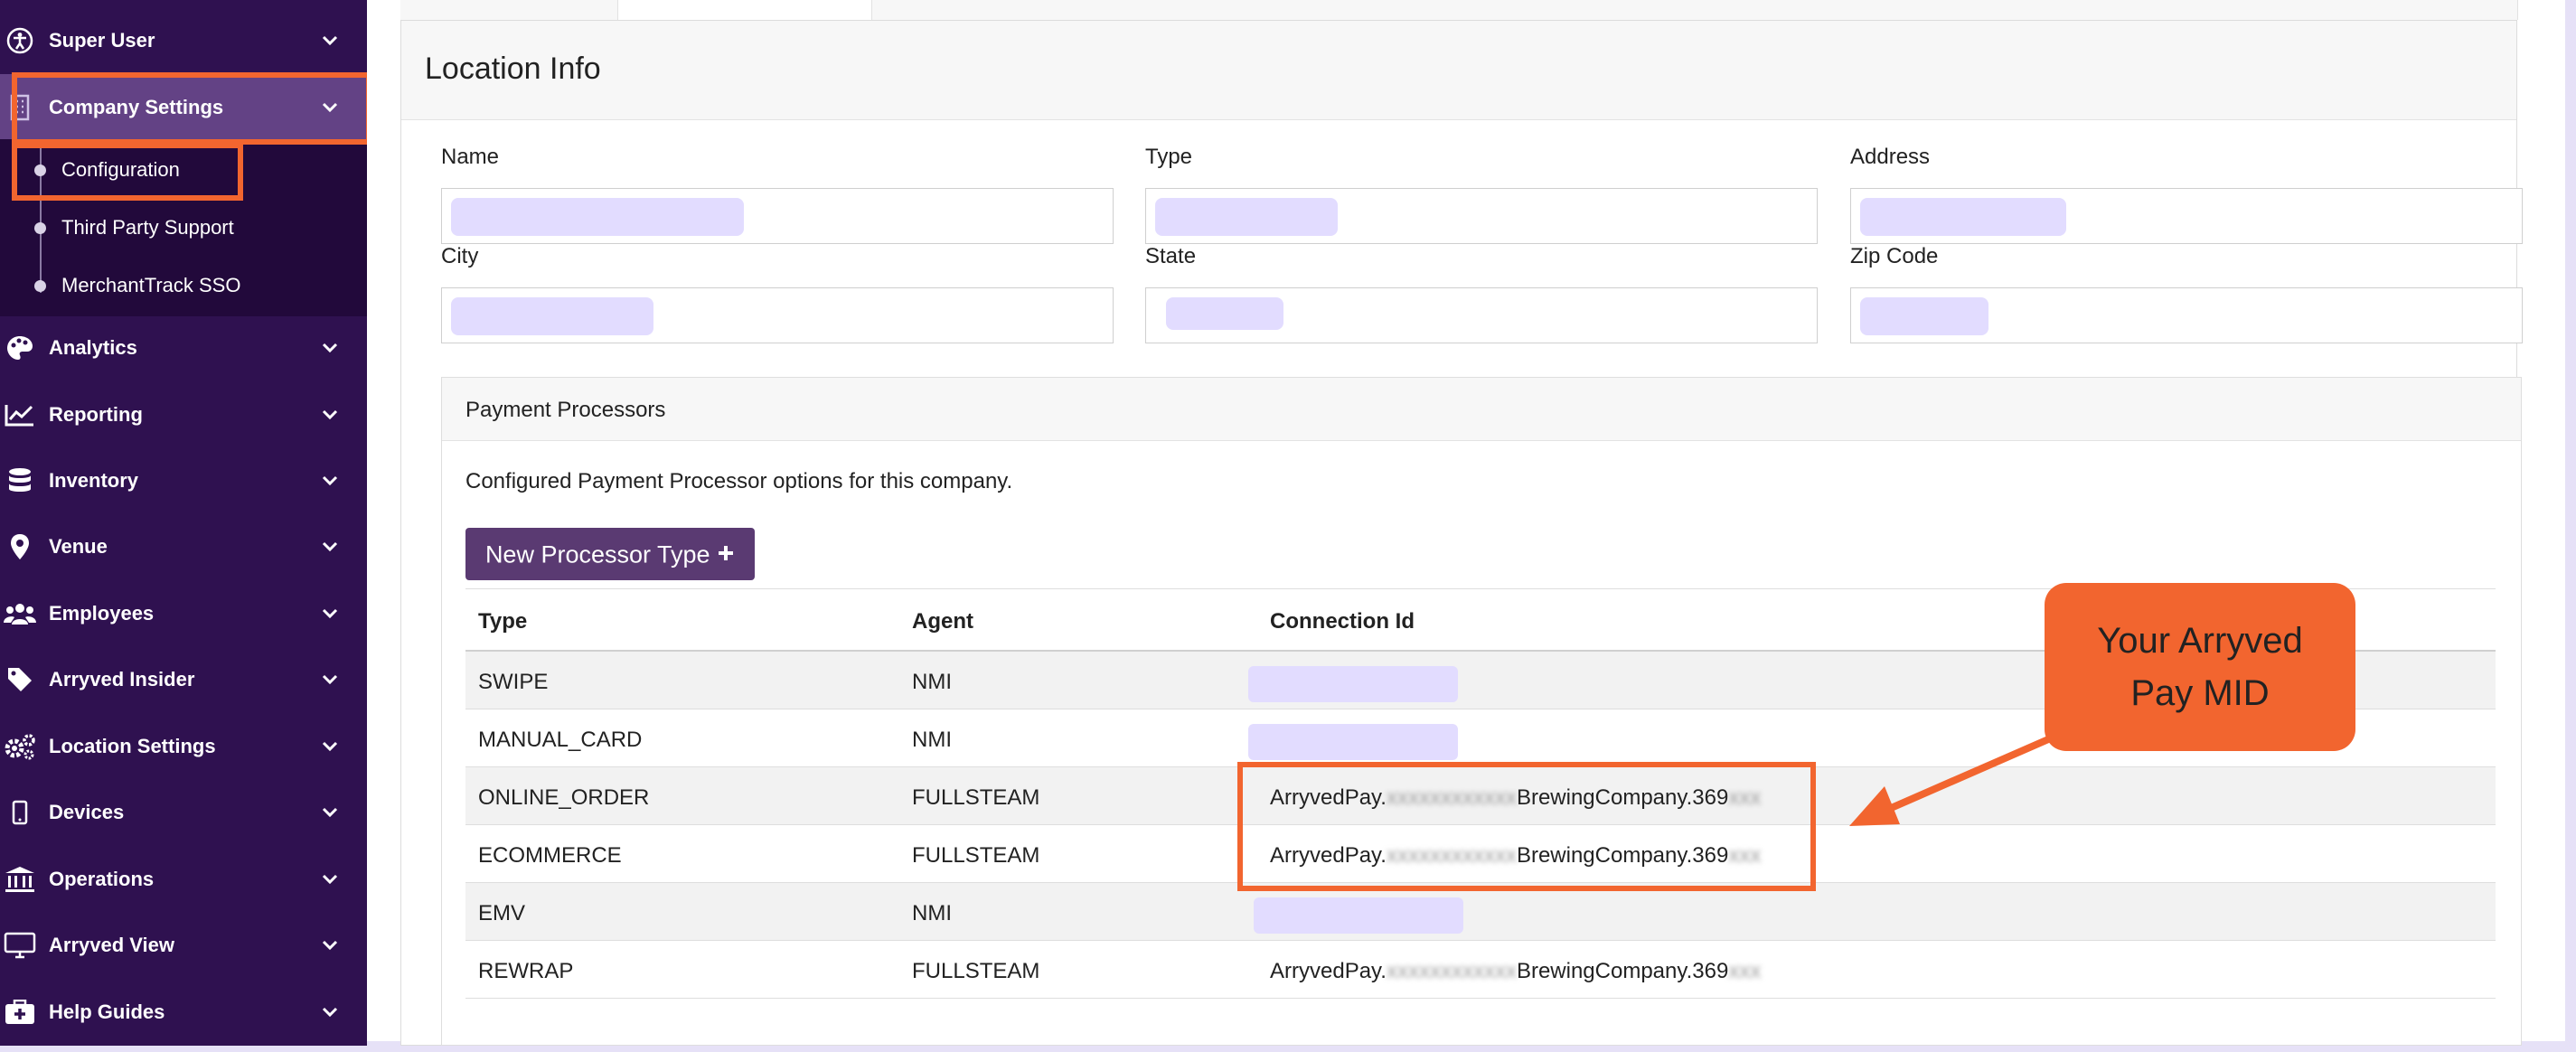  I want to click on nav-analytics: Analytics, so click(183, 348).